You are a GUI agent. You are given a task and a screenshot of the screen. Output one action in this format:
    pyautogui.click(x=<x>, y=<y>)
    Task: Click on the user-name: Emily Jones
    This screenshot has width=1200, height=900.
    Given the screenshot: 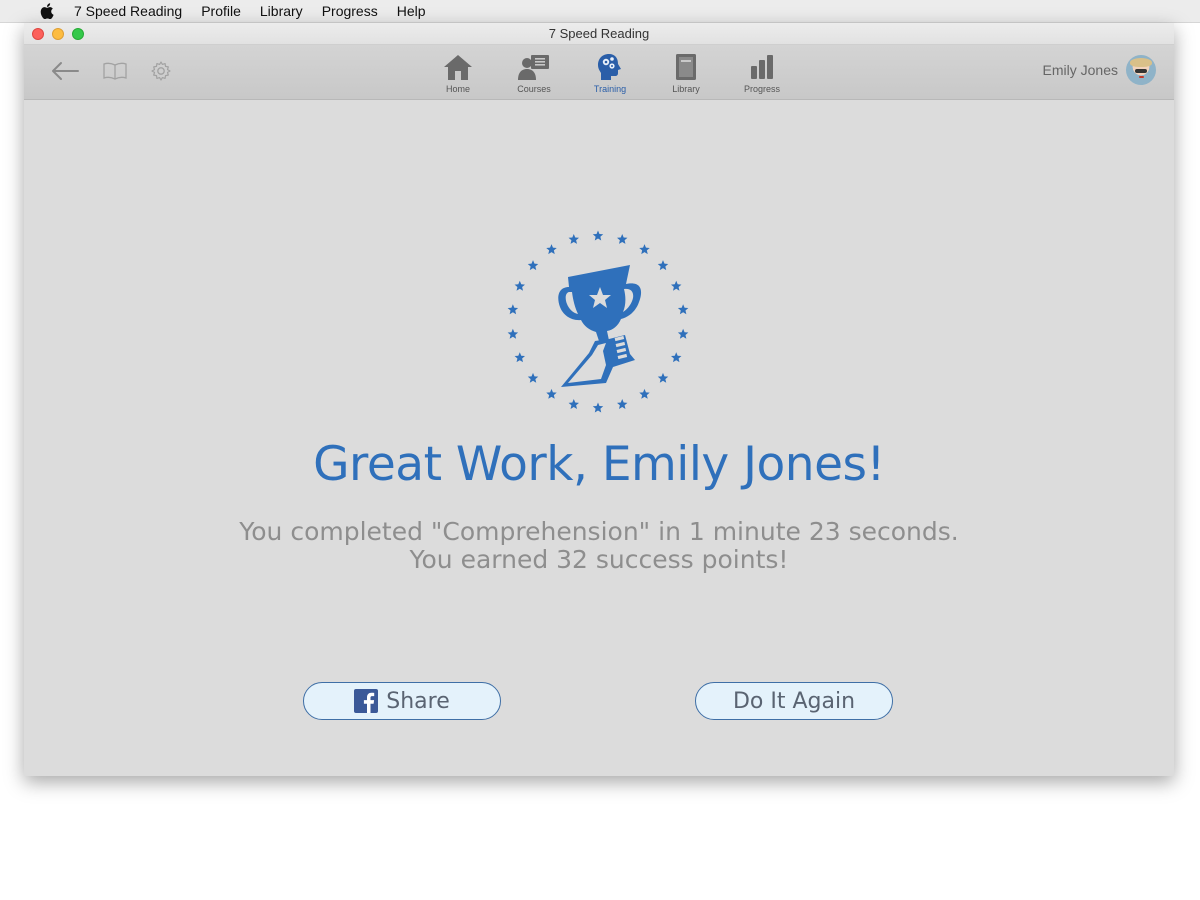 What is the action you would take?
    pyautogui.click(x=1080, y=70)
    